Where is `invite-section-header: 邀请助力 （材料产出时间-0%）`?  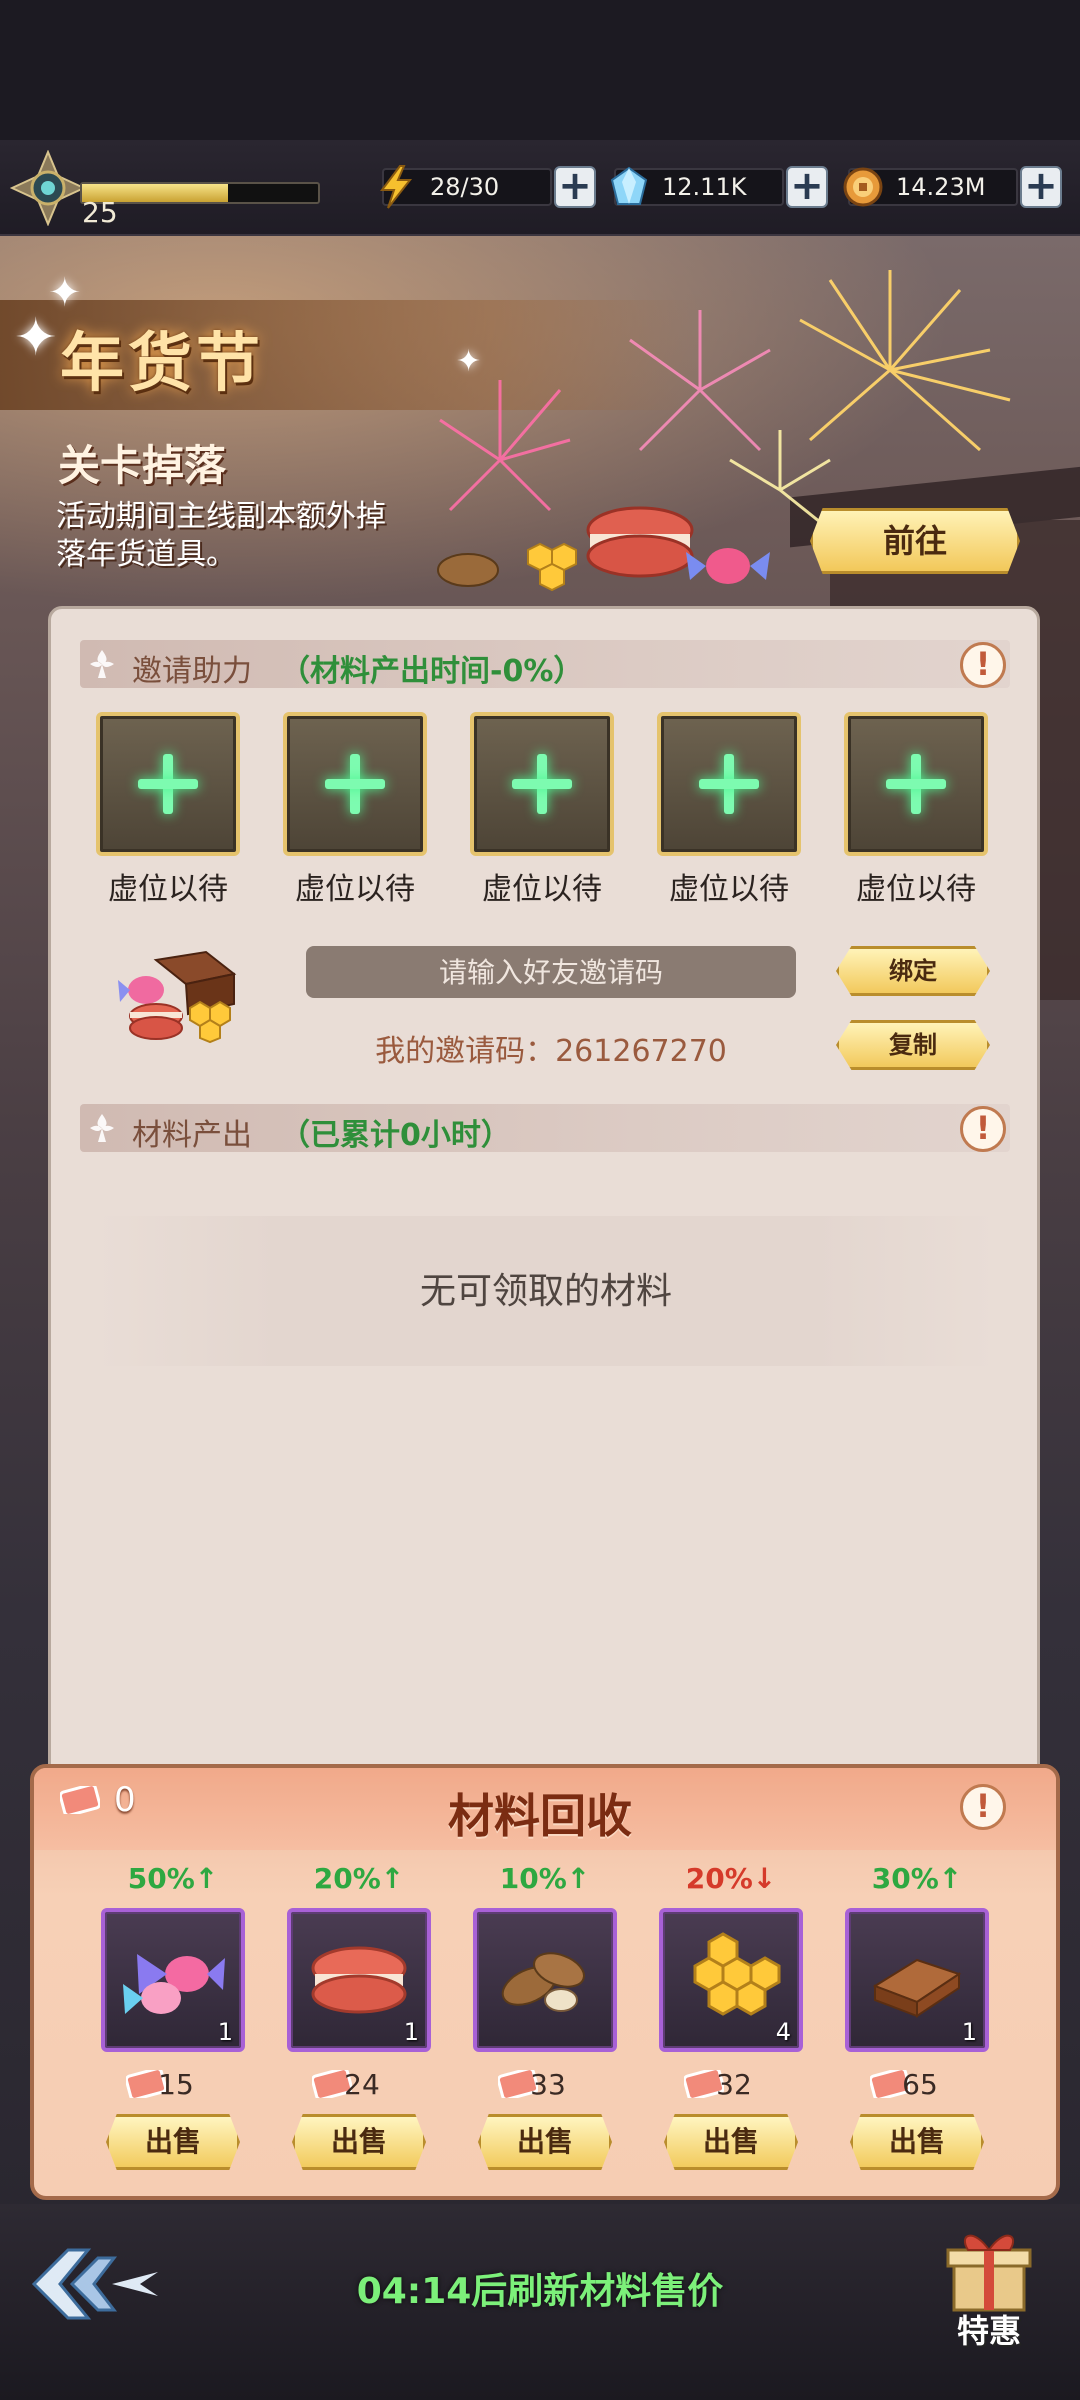
invite-section-header: 邀请助力 （材料产出时间-0%） is located at coordinates (545, 664).